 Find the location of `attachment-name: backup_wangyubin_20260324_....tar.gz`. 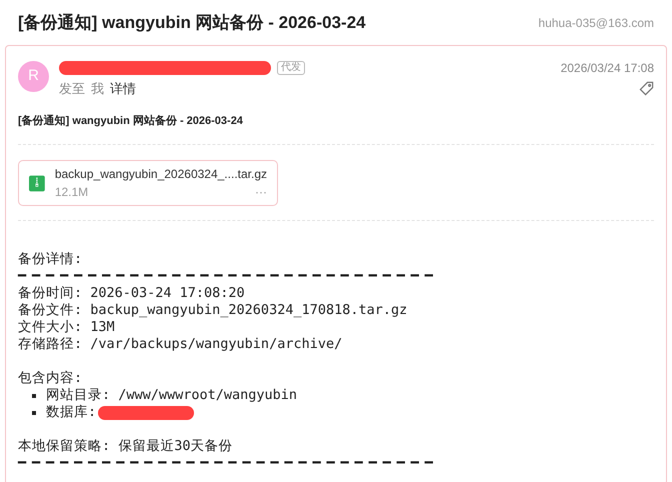

attachment-name: backup_wangyubin_20260324_....tar.gz is located at coordinates (160, 174).